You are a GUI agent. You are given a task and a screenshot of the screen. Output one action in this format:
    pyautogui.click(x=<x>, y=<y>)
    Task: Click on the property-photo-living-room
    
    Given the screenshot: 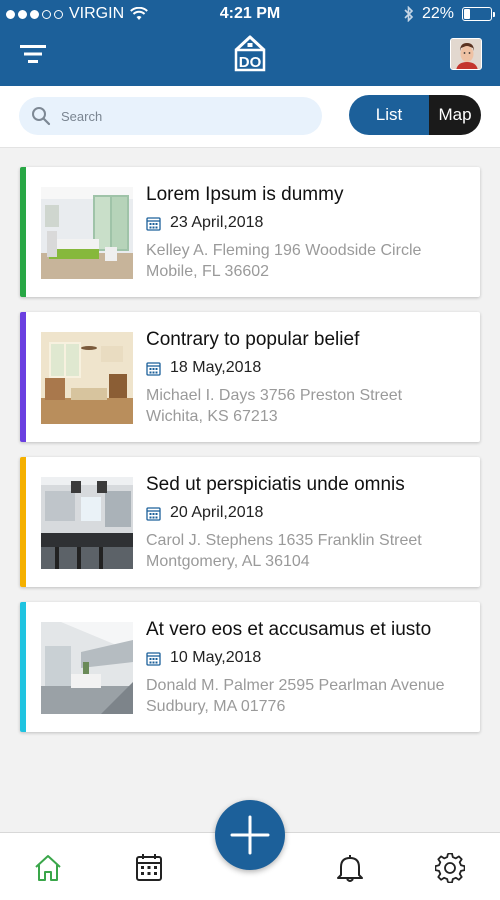 What is the action you would take?
    pyautogui.click(x=87, y=378)
    